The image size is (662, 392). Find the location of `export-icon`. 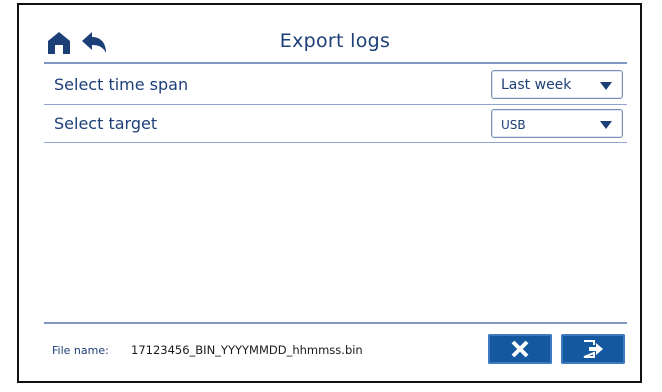

export-icon is located at coordinates (593, 349).